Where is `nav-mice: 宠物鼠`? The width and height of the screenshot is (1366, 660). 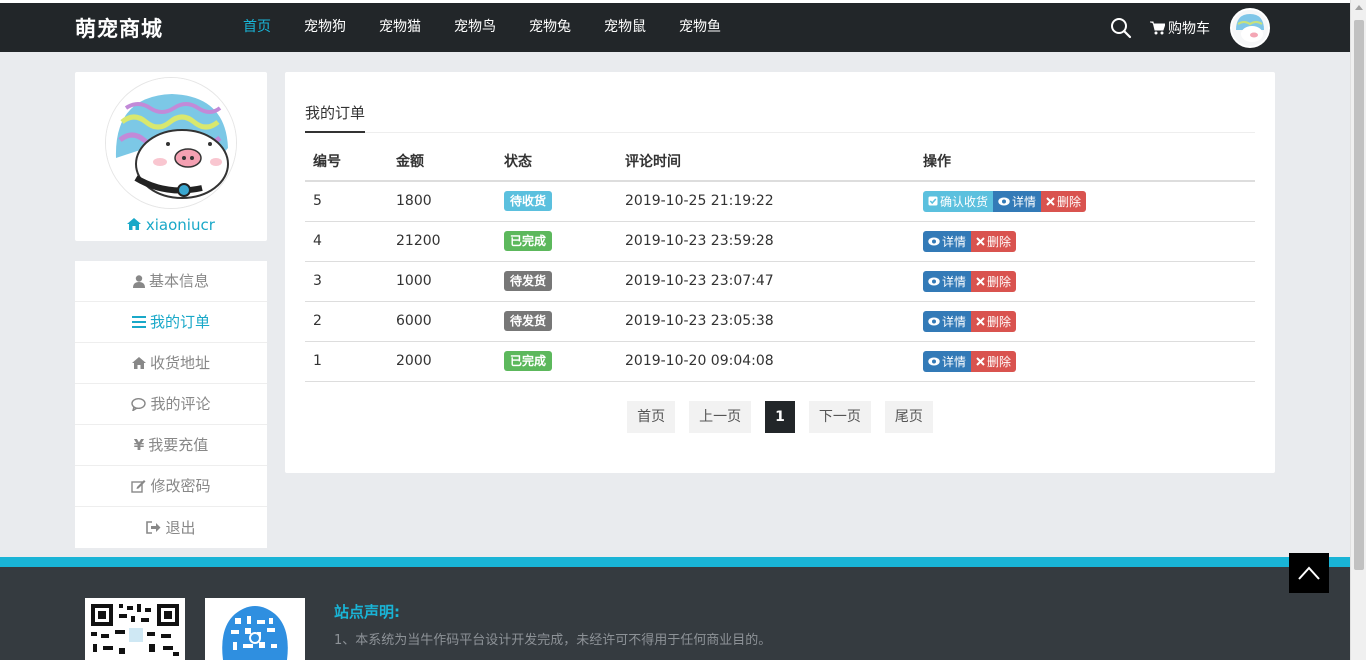
nav-mice: 宠物鼠 is located at coordinates (625, 27).